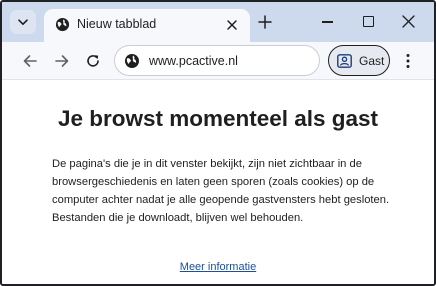  I want to click on site-info-icon, so click(132, 61).